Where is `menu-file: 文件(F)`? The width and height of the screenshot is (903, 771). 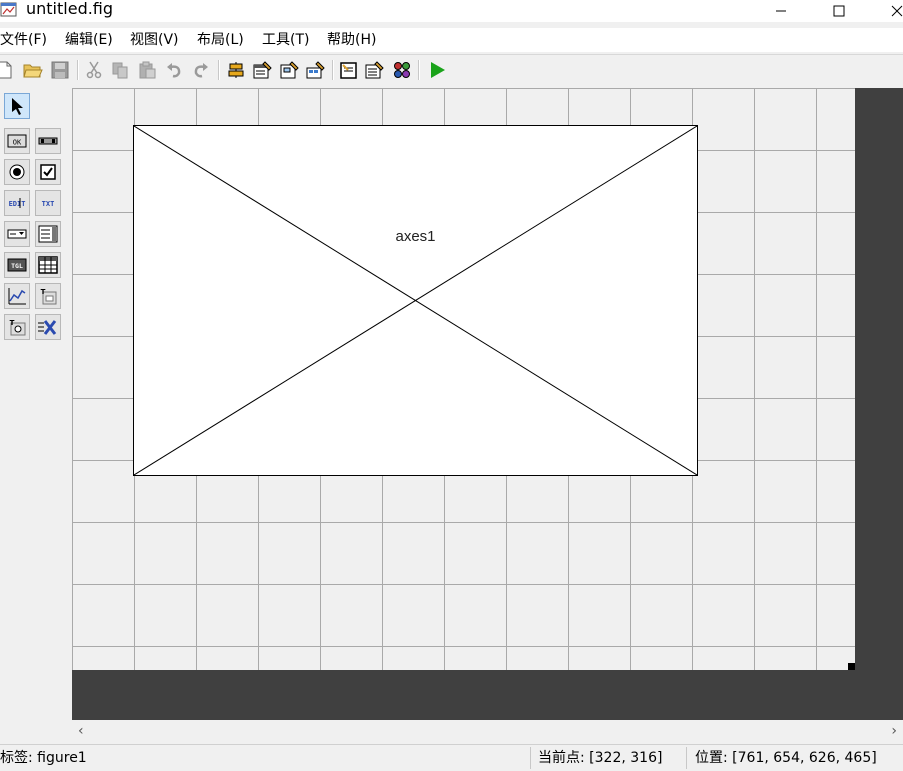
menu-file: 文件(F) is located at coordinates (23, 40).